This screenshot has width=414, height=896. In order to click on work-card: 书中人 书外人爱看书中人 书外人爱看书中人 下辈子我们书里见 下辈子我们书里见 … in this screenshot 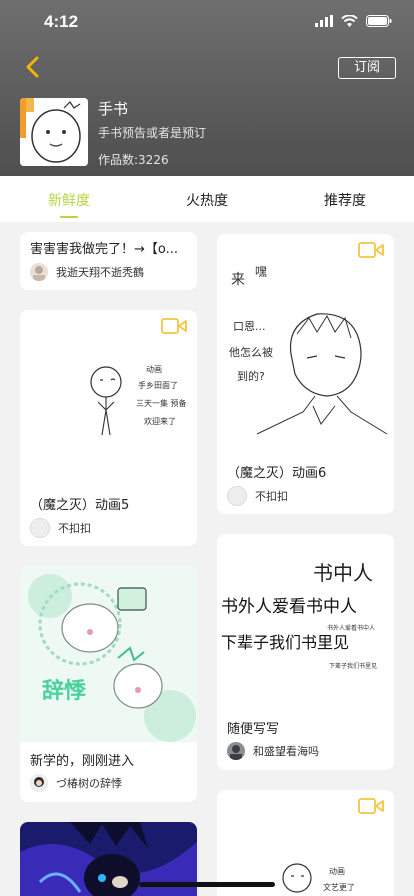, I will do `click(305, 652)`.